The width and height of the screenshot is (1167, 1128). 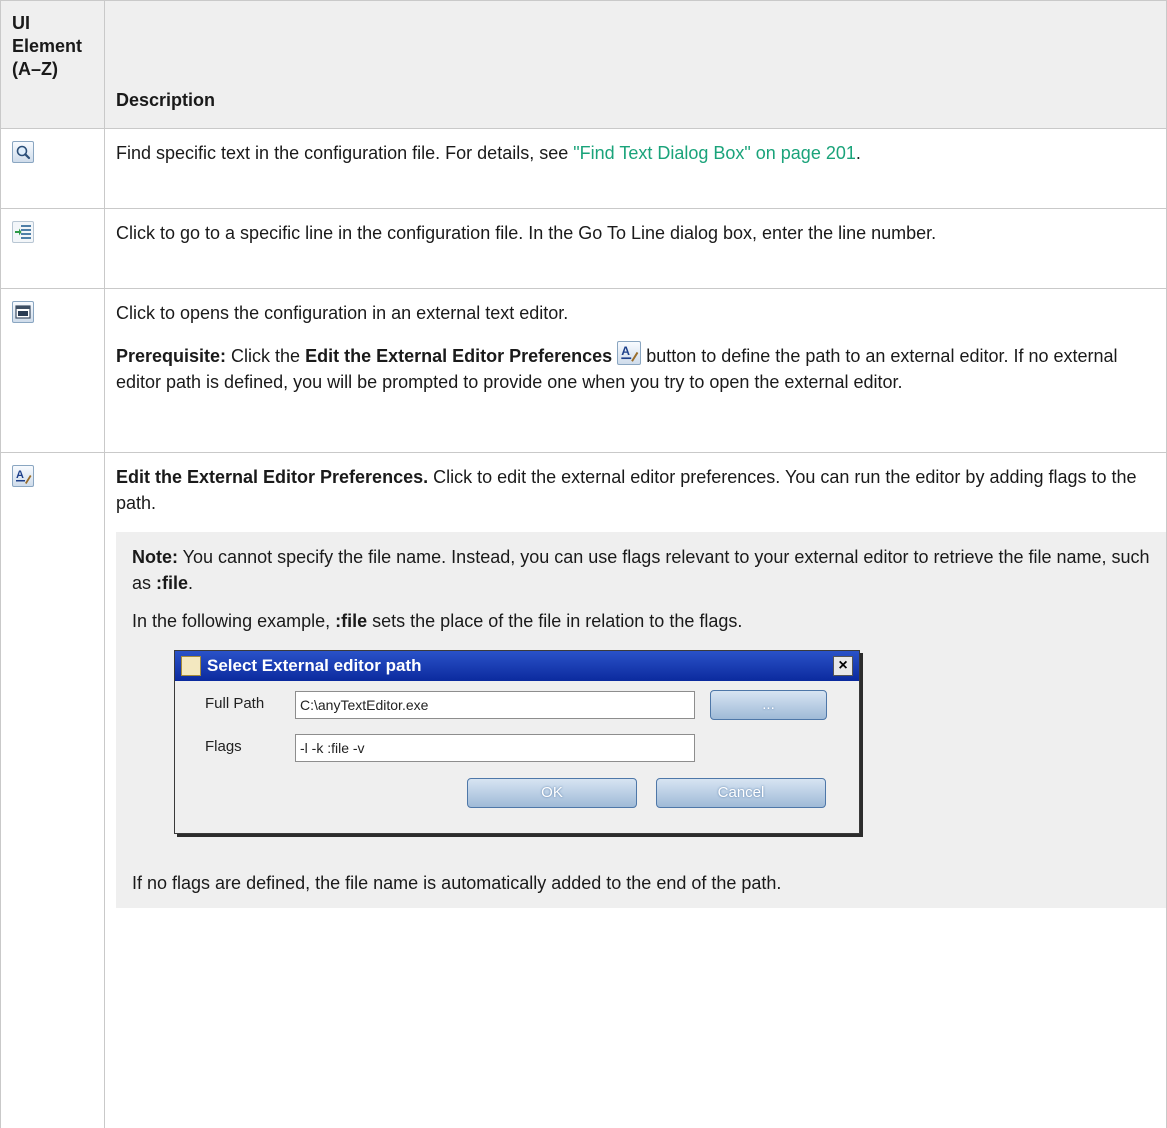 What do you see at coordinates (235, 703) in the screenshot?
I see `full-path-label: Full Path` at bounding box center [235, 703].